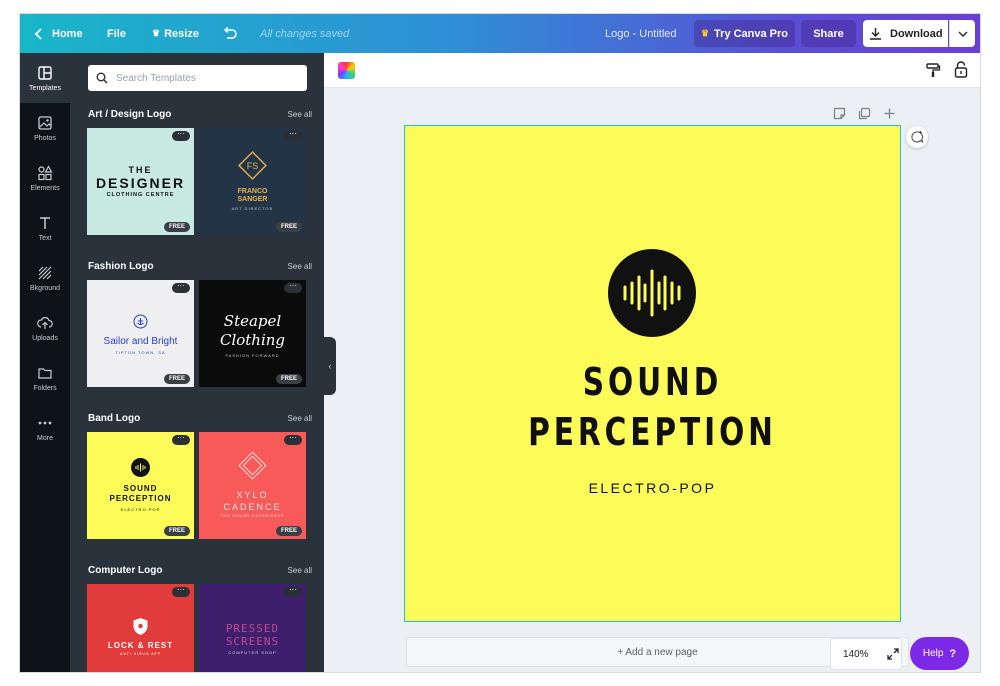 This screenshot has height=686, width=1000. What do you see at coordinates (346, 70) in the screenshot?
I see `color-picker-button` at bounding box center [346, 70].